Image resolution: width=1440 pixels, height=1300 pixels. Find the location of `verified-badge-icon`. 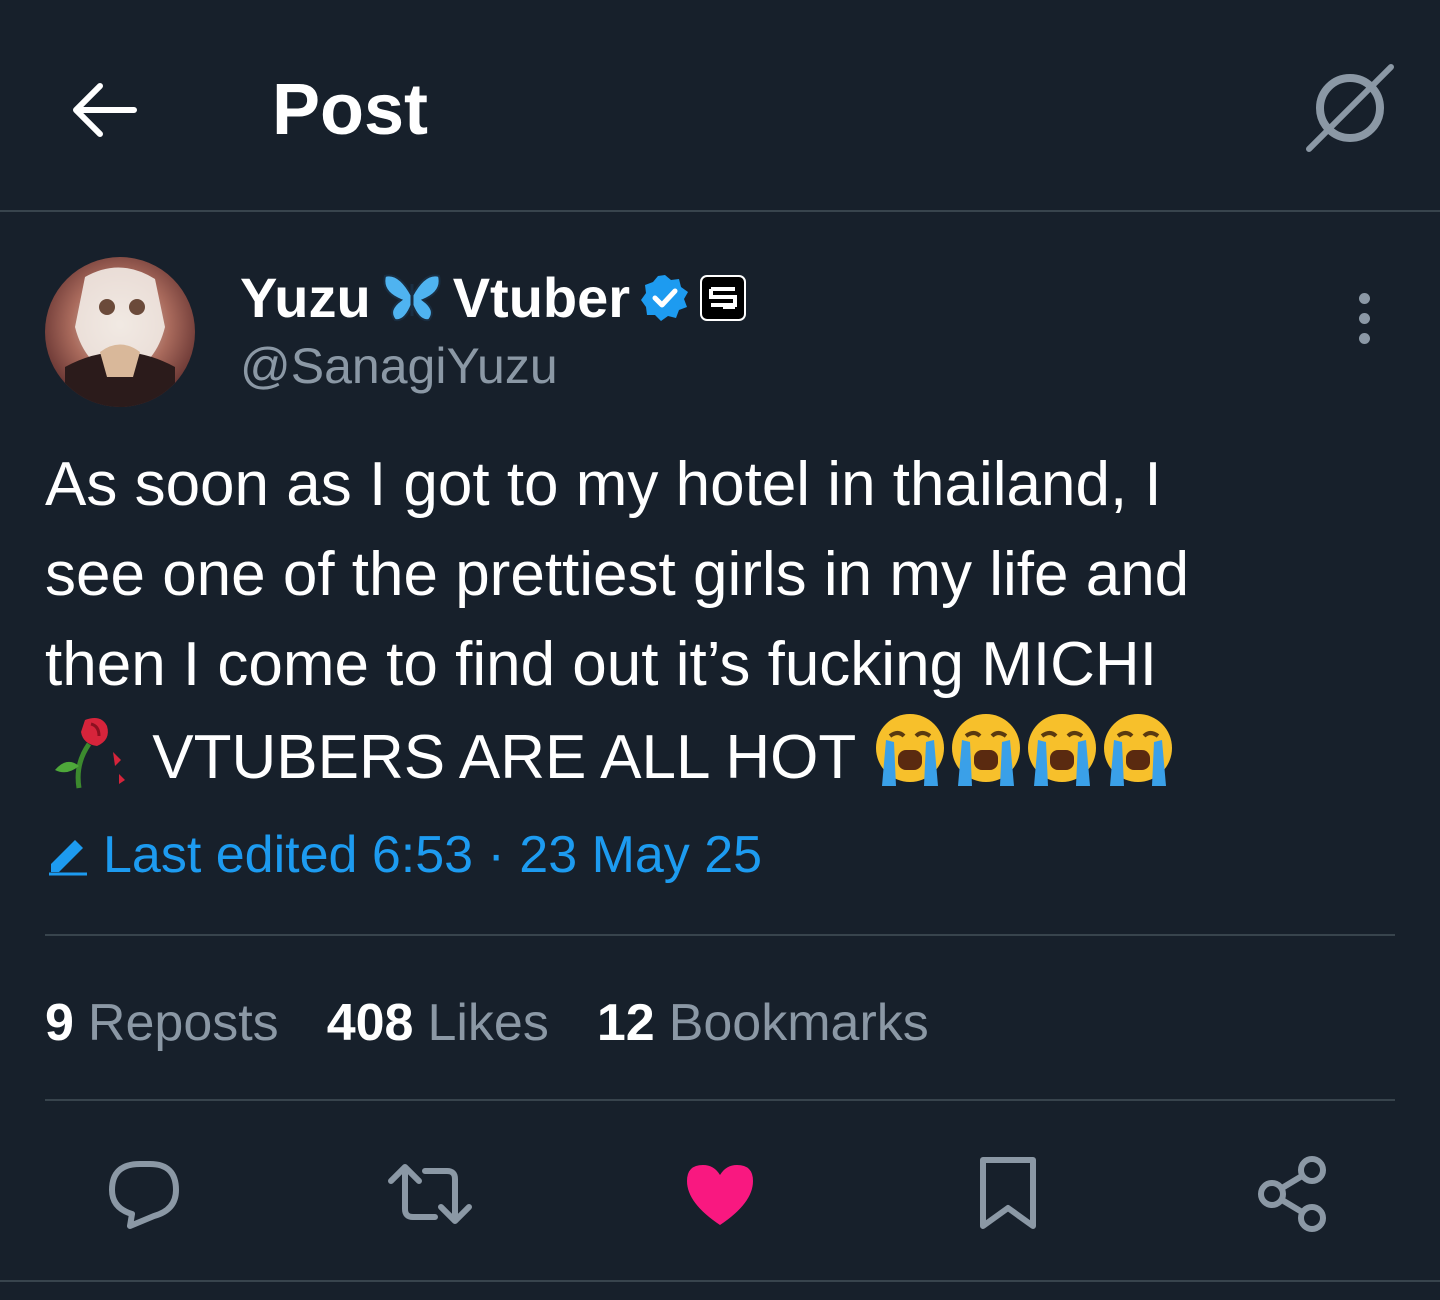

verified-badge-icon is located at coordinates (665, 298).